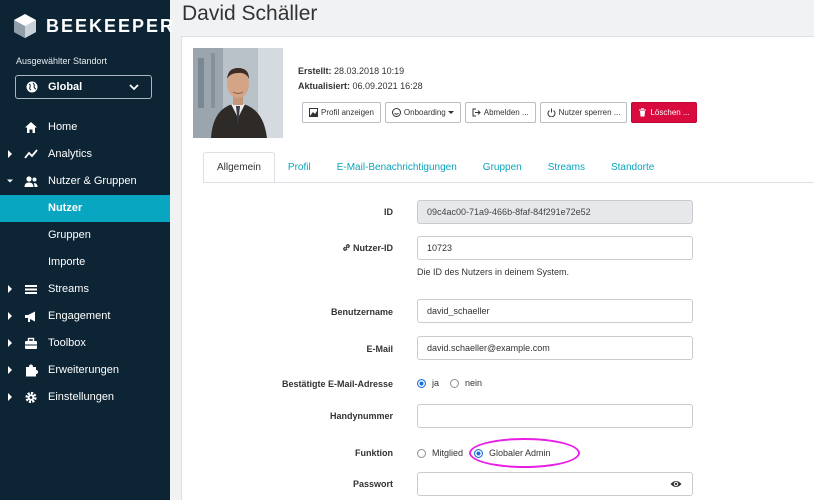 Image resolution: width=814 pixels, height=500 pixels. I want to click on onboarding-button: Onboarding, so click(422, 112).